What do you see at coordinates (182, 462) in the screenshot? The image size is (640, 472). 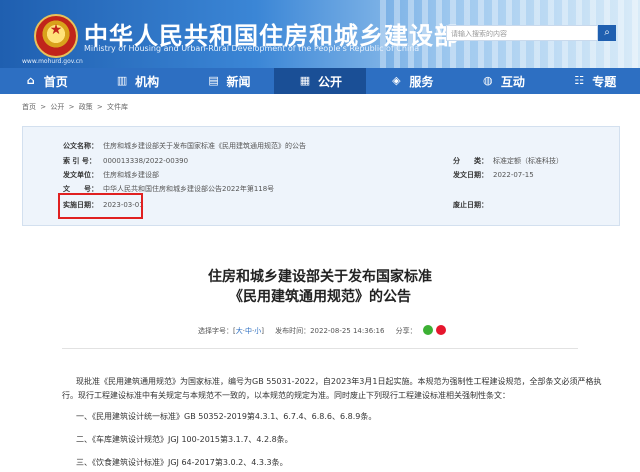 I see `list-item-3: 三、《饮食建筑设计标准》JGJ 64-2017第3.0.2、4.3.3条。` at bounding box center [182, 462].